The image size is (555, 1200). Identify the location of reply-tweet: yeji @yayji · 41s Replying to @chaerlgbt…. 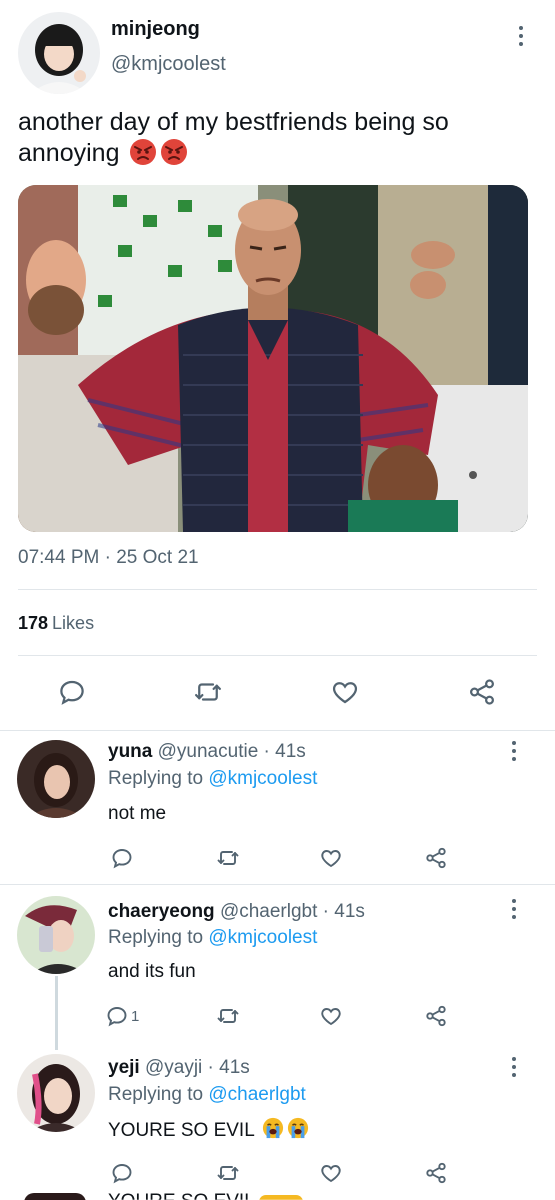
(277, 1122).